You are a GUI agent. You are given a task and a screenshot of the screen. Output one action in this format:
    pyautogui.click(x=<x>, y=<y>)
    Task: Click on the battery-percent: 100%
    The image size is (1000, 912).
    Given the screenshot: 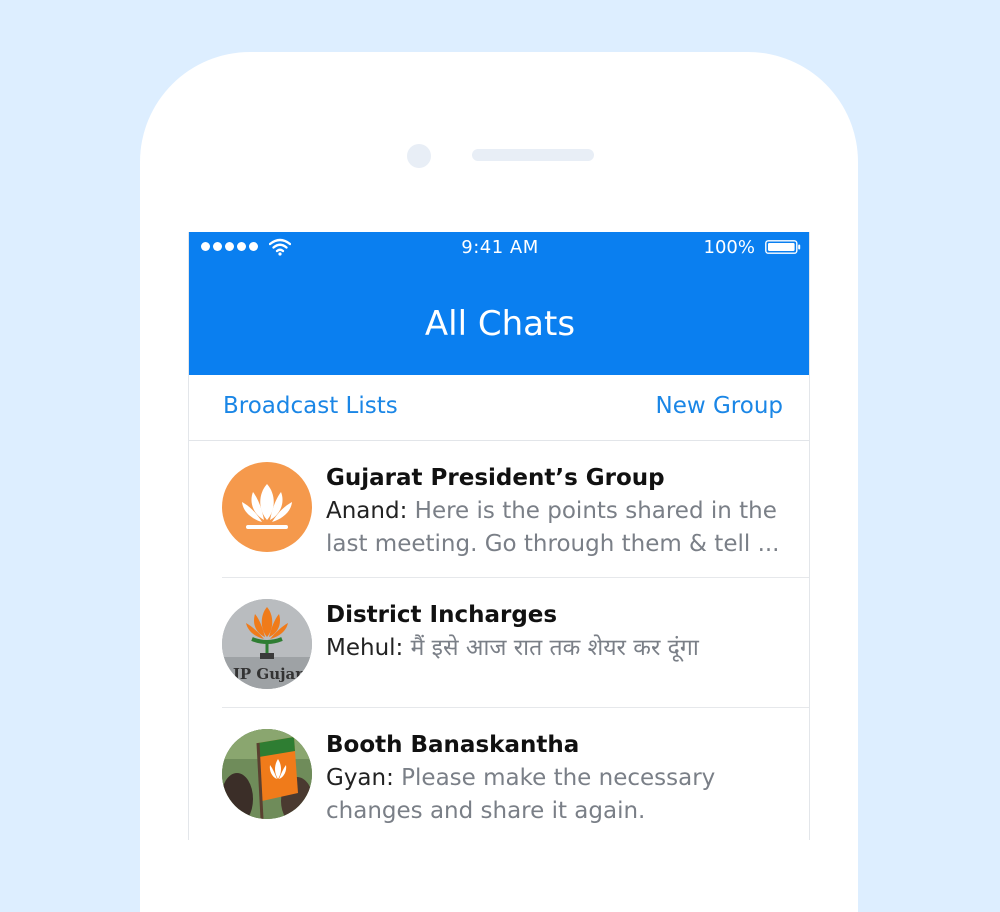 What is the action you would take?
    pyautogui.click(x=729, y=247)
    